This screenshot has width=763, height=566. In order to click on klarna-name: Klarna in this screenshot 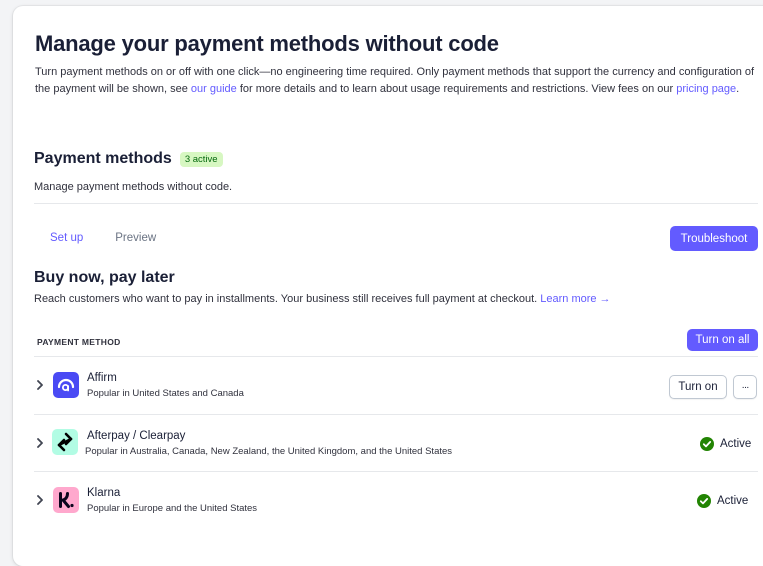, I will do `click(104, 493)`.